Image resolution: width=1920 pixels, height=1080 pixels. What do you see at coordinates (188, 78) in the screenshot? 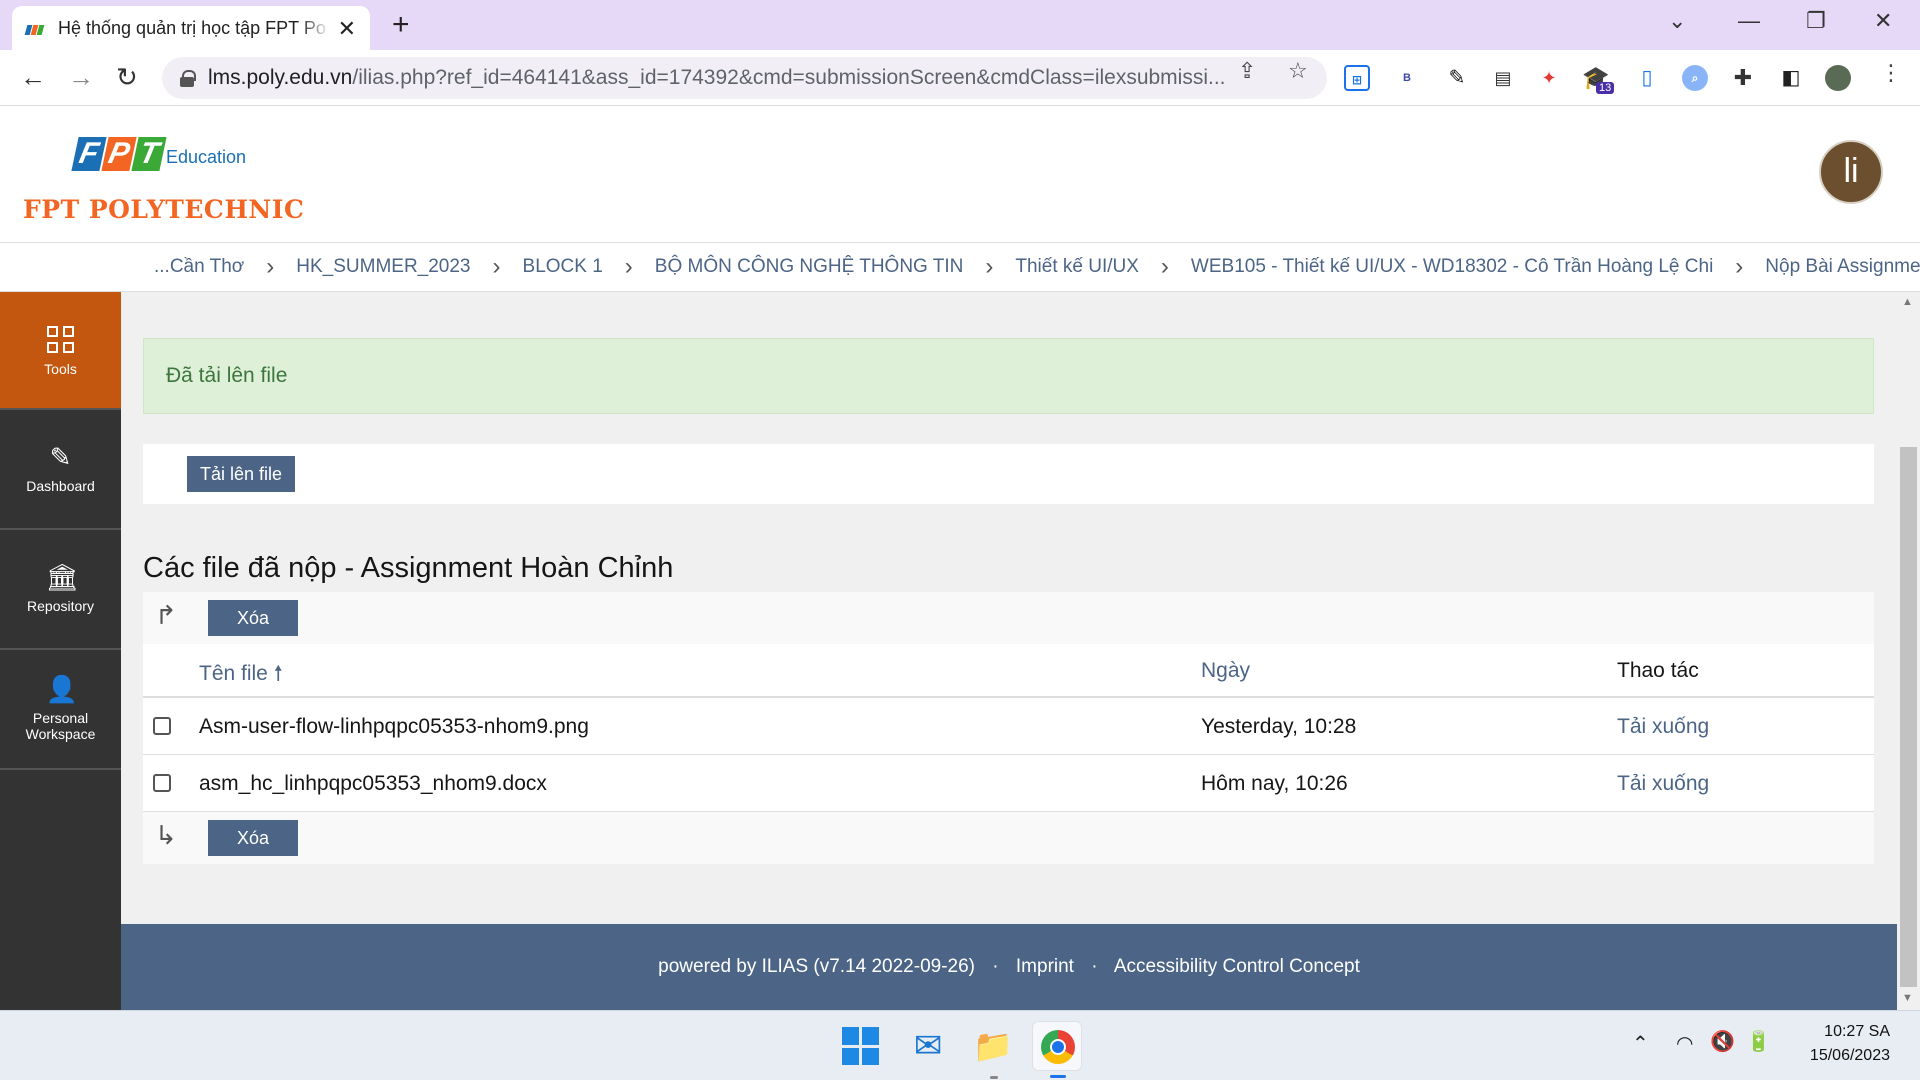
I see `lock-icon` at bounding box center [188, 78].